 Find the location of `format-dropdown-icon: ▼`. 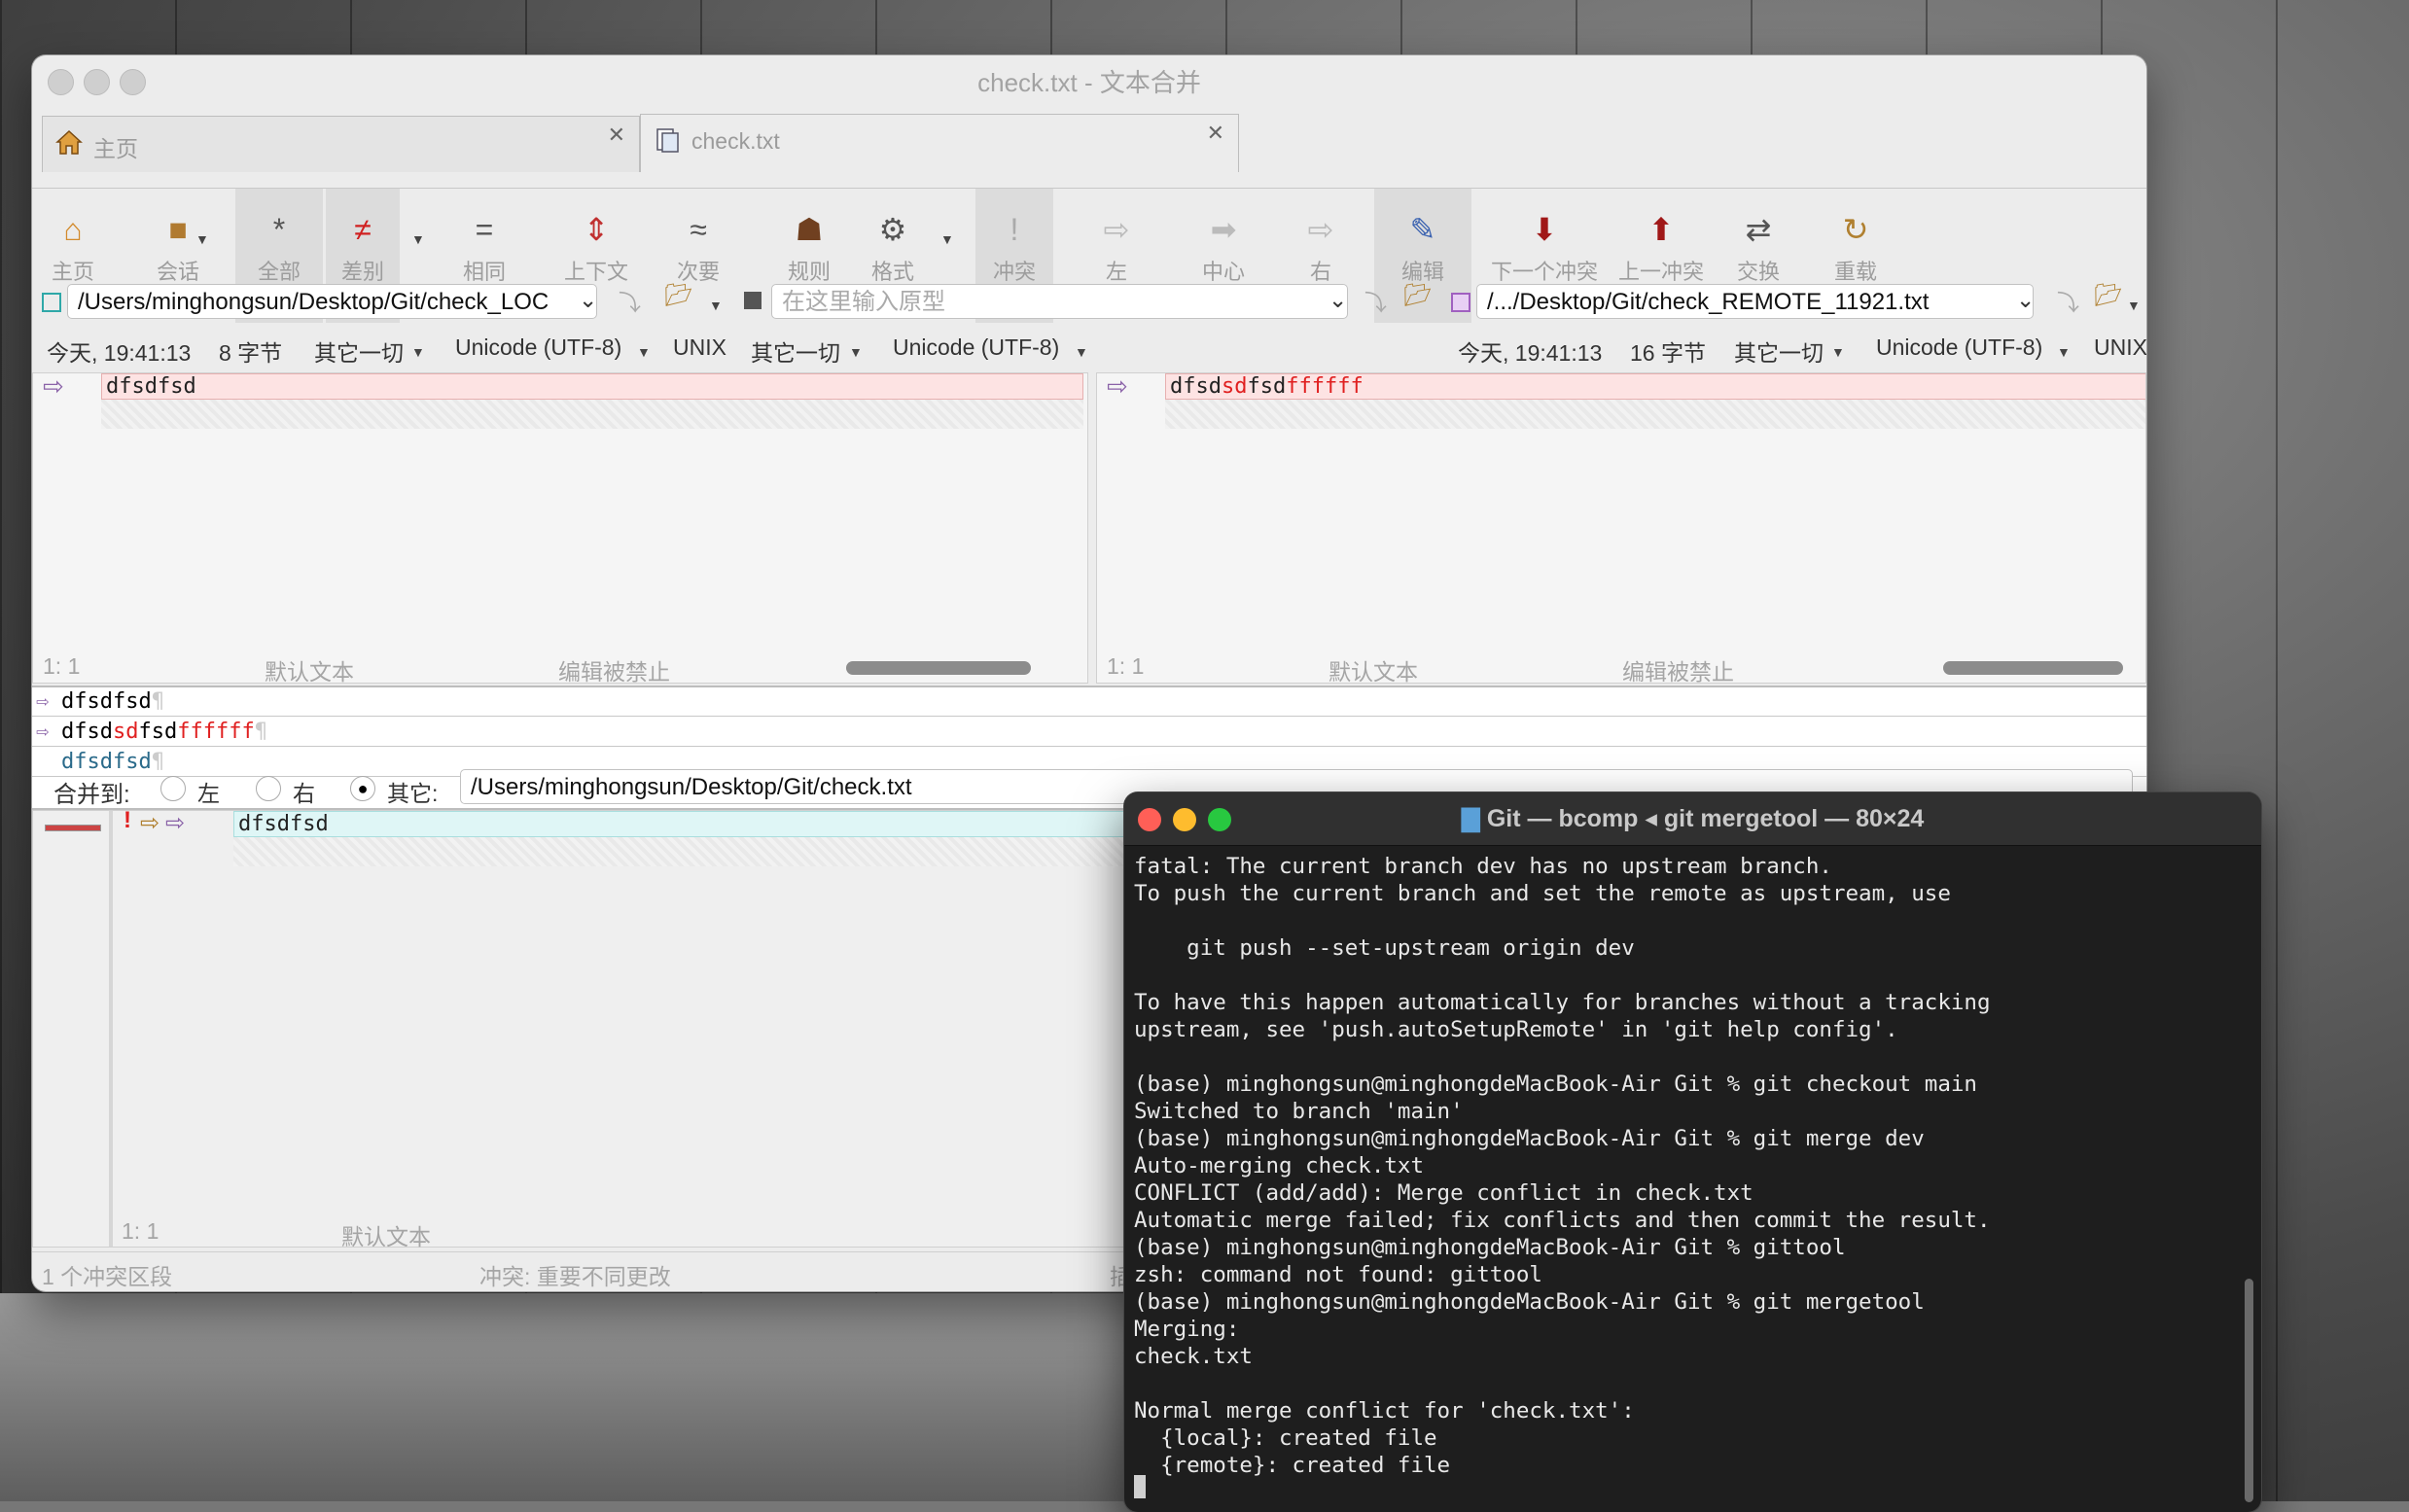

format-dropdown-icon: ▼ is located at coordinates (947, 239).